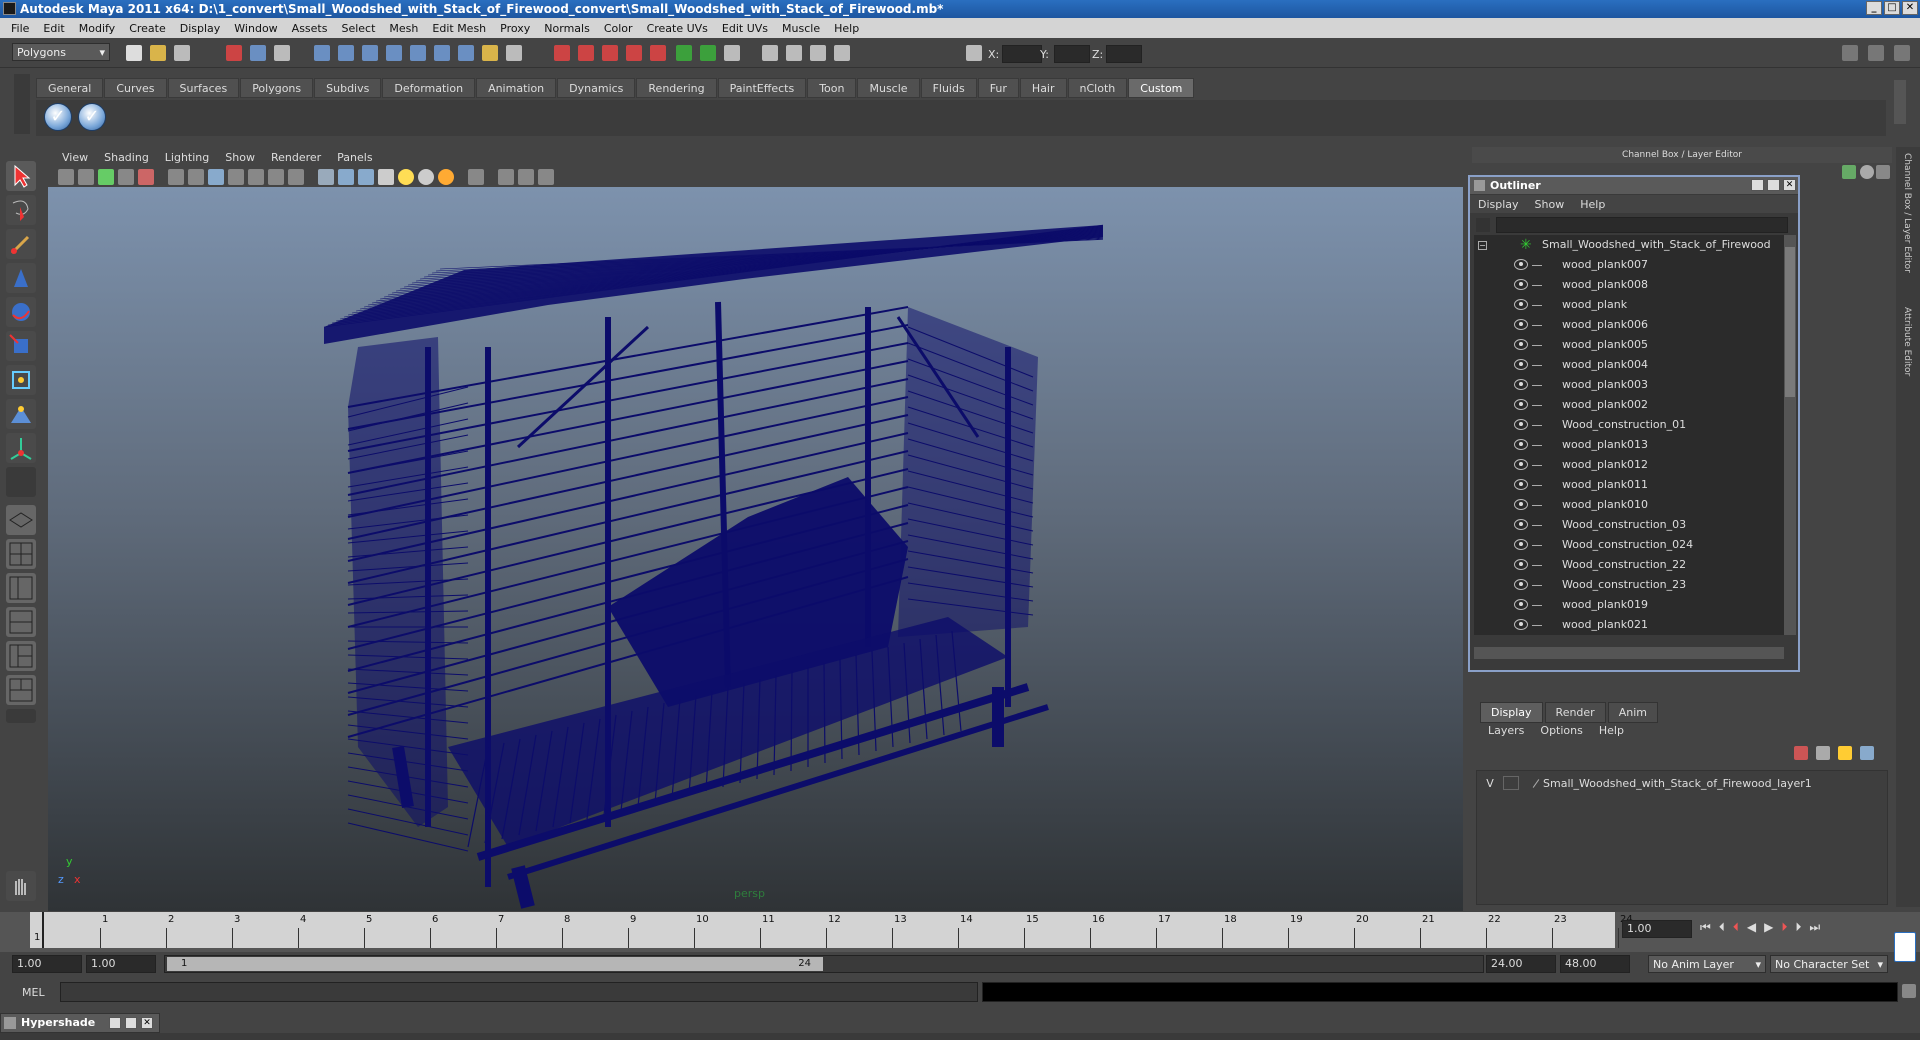  I want to click on select-hierarchy-icon, so click(234, 53).